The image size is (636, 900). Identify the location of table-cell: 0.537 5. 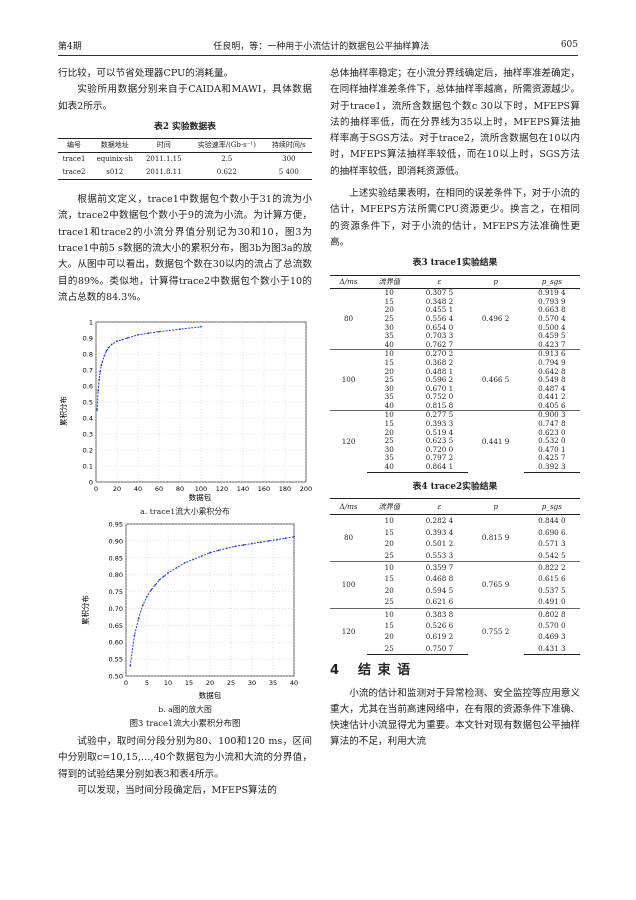
(552, 590).